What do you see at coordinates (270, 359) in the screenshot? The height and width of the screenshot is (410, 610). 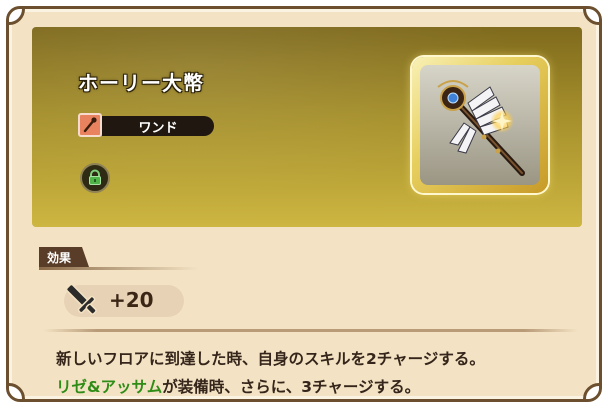 I see `effect-description-line-1: 新しいフロアに到達した時、自身のスキルを2チャージする。` at bounding box center [270, 359].